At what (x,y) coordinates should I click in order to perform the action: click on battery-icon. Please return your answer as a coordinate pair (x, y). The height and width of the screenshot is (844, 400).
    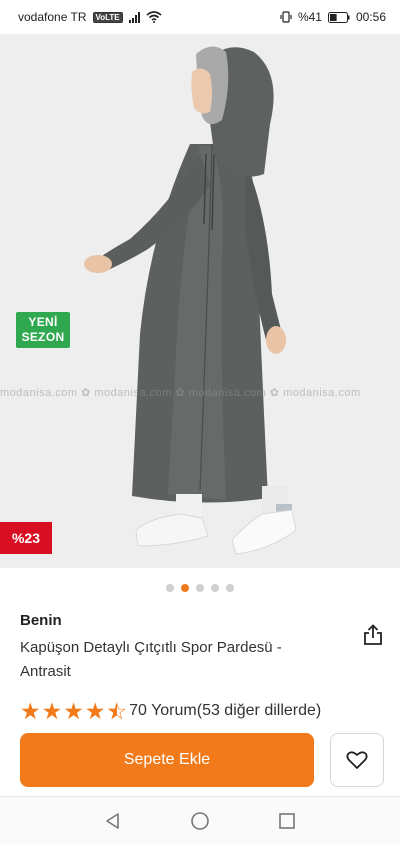
    Looking at the image, I should click on (338, 17).